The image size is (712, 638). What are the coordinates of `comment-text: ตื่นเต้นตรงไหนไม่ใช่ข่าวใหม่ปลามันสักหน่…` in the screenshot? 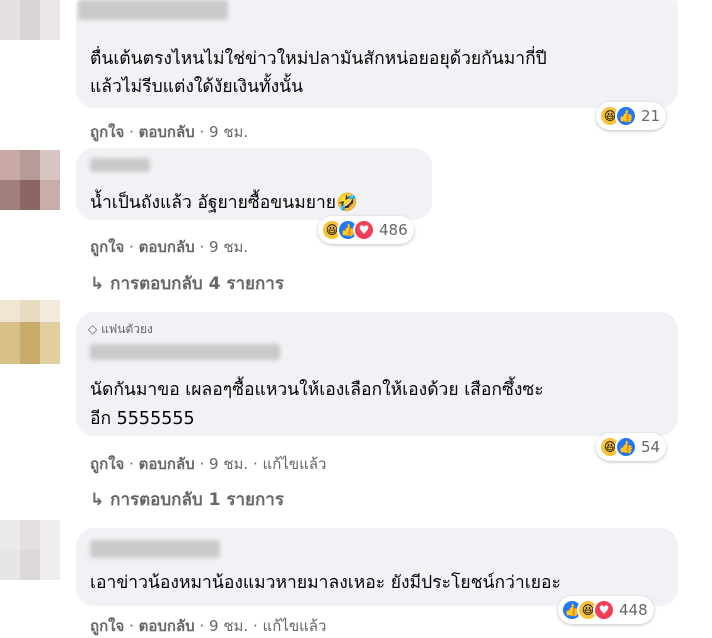 It's located at (318, 59).